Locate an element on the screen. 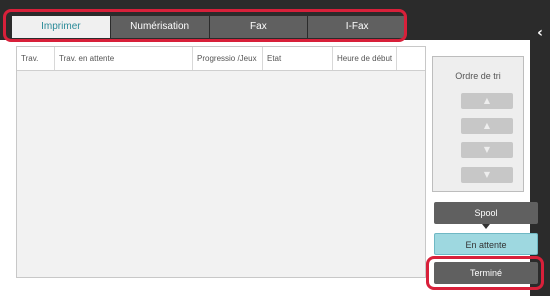 The height and width of the screenshot is (296, 550). column-header-status: Etat is located at coordinates (298, 58).